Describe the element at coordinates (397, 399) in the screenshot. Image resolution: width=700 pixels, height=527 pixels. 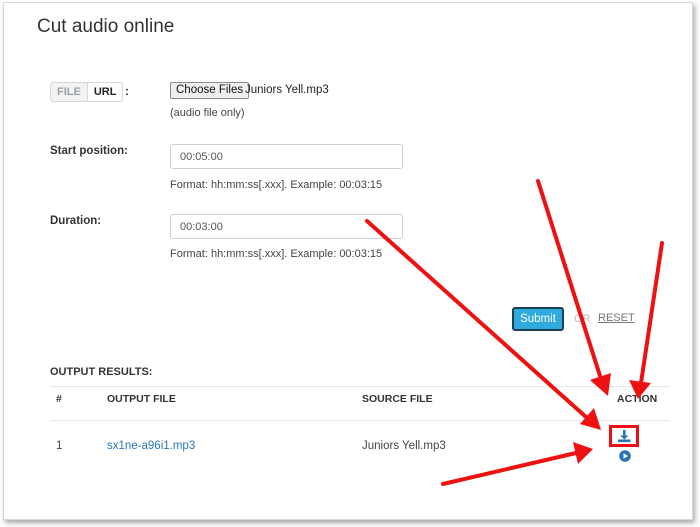
I see `column-header-source: SOURCE FILE` at that location.